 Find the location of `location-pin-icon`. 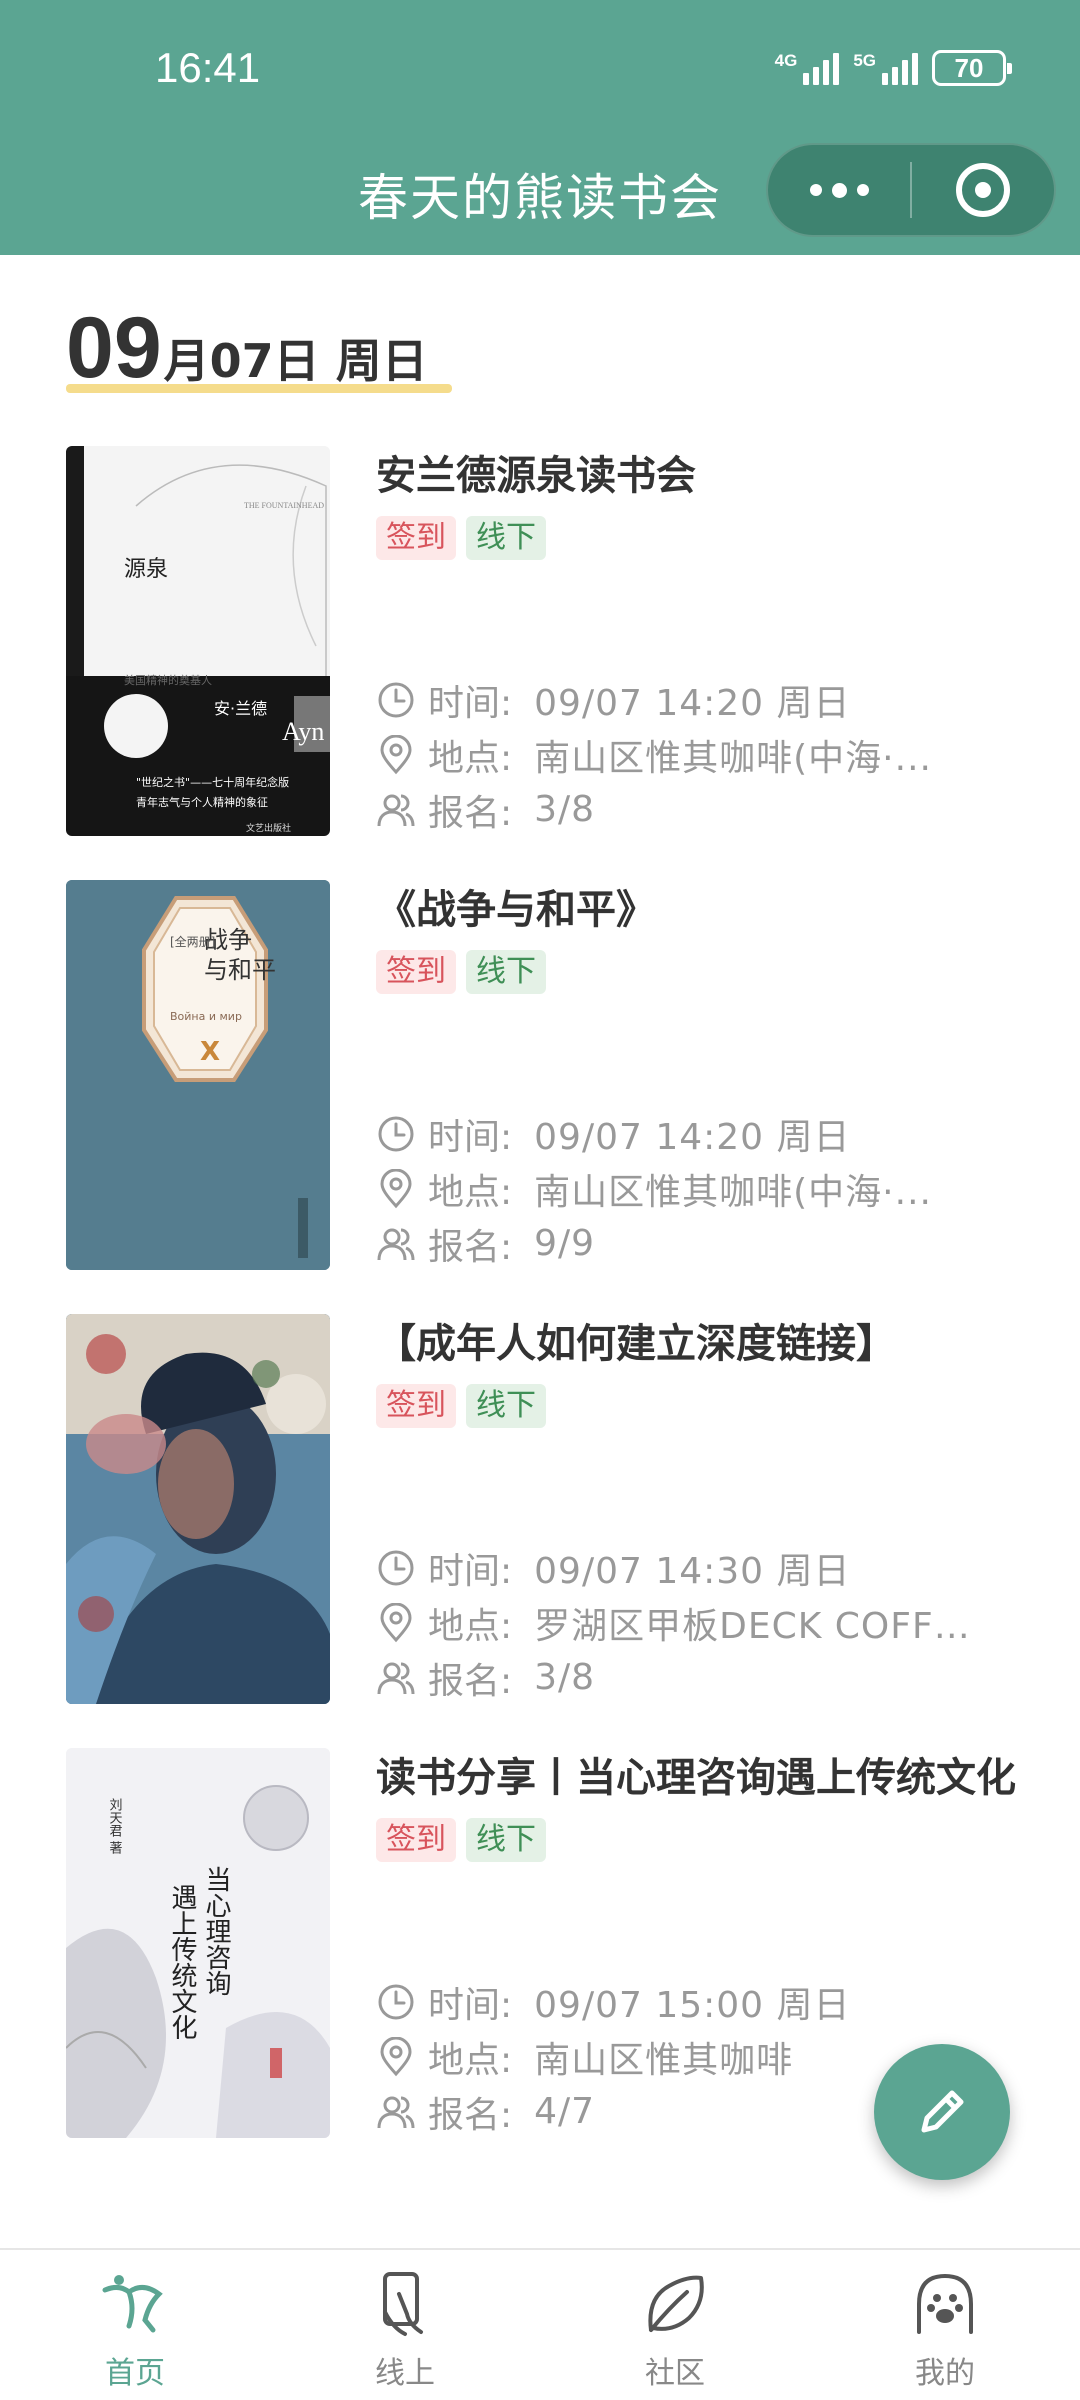

location-pin-icon is located at coordinates (396, 1622).